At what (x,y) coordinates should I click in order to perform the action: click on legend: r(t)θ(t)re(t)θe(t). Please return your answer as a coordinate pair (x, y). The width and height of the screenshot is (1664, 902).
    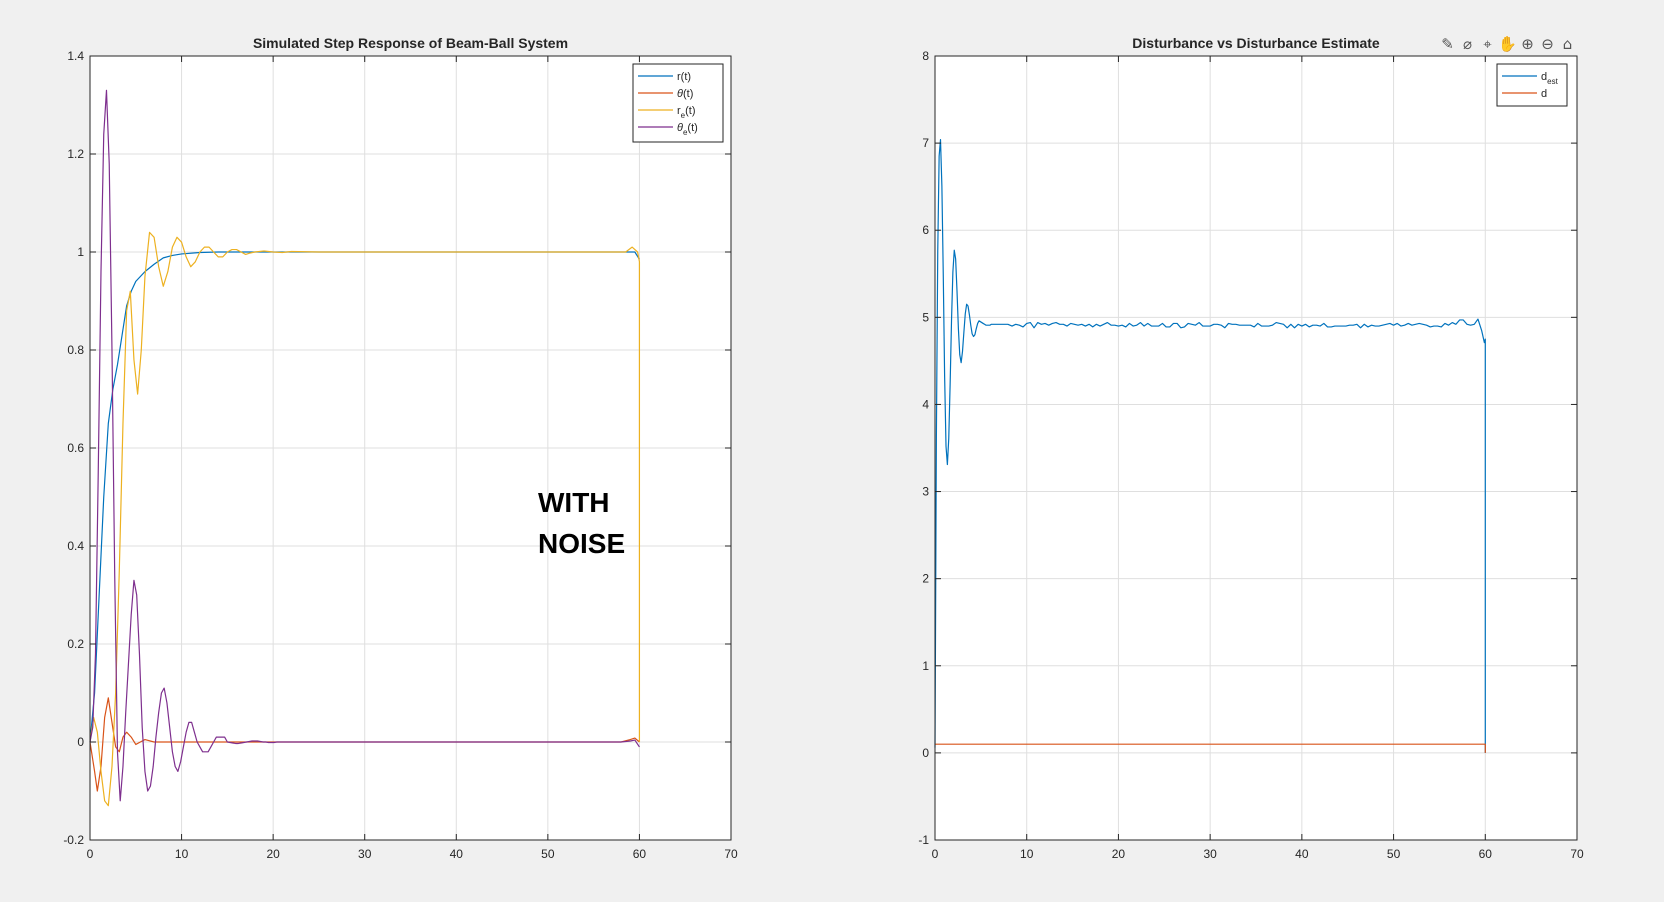
    Looking at the image, I should click on (678, 103).